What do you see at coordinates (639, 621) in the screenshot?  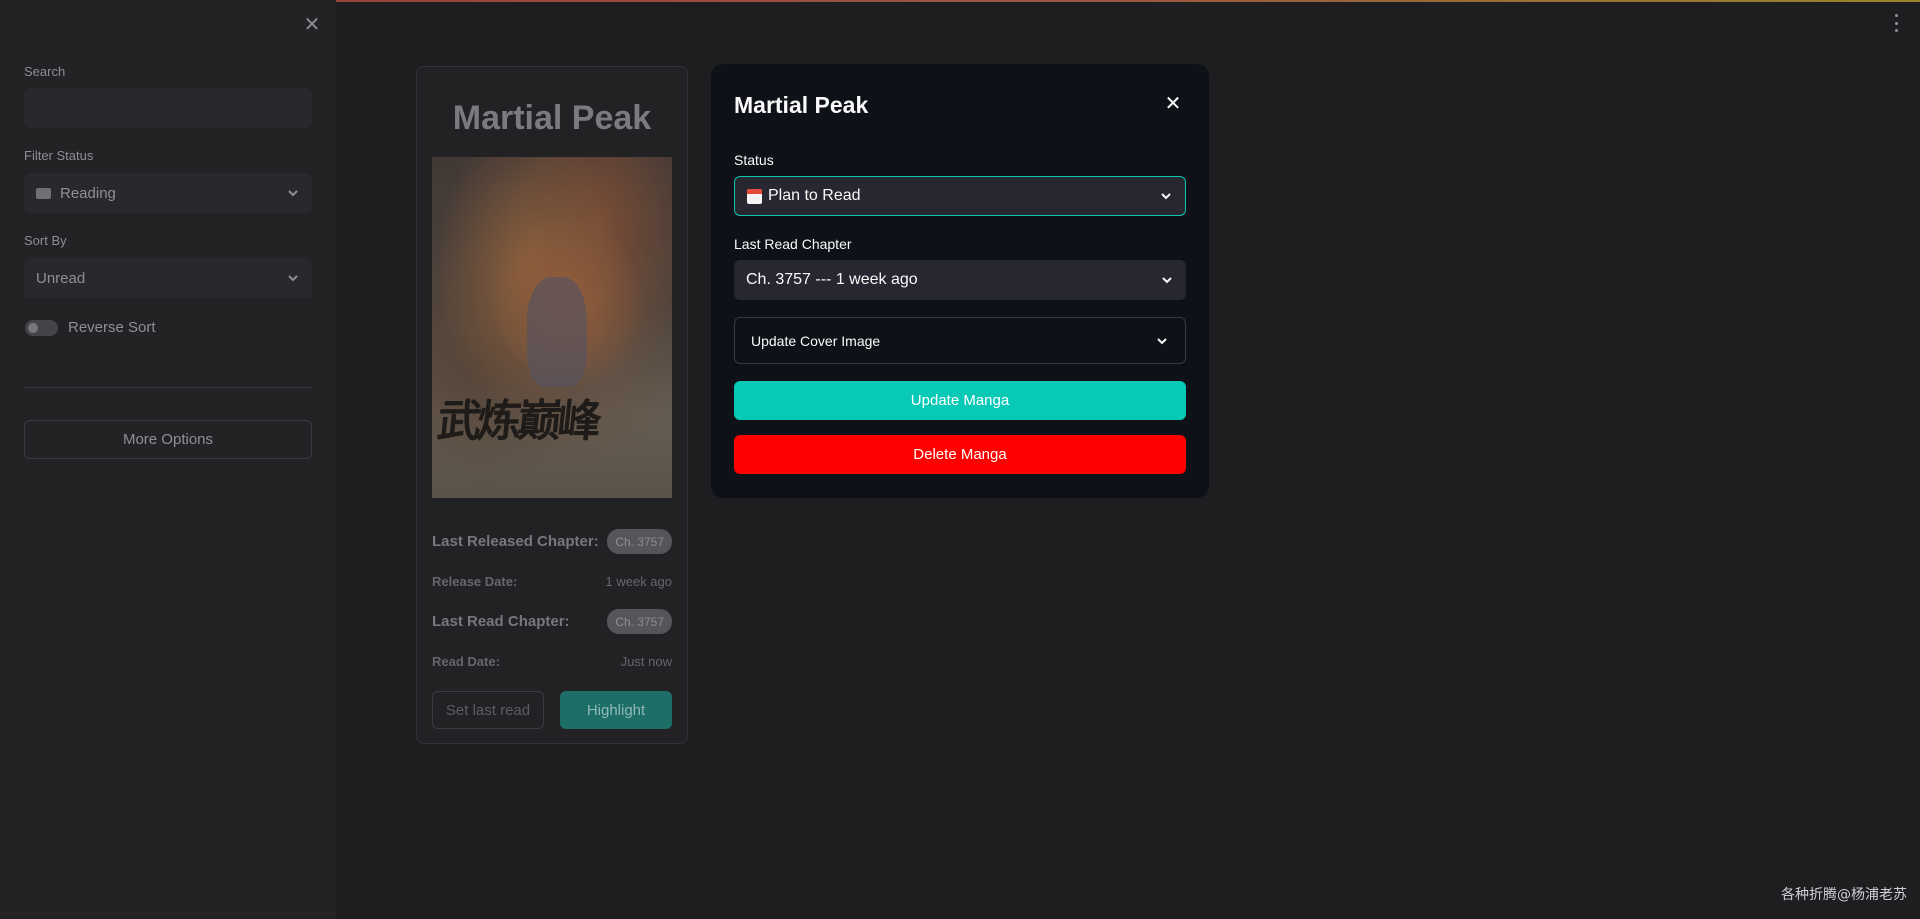 I see `last-read-badge: Ch. 3757` at bounding box center [639, 621].